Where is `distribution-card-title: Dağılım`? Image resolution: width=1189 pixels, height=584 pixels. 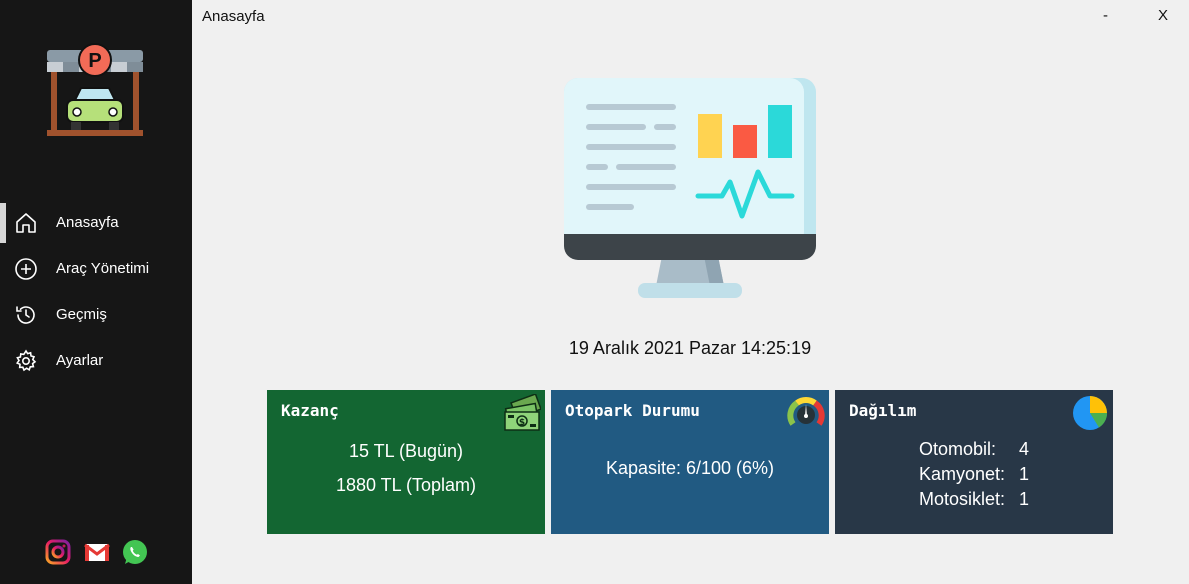 distribution-card-title: Dağılım is located at coordinates (883, 410).